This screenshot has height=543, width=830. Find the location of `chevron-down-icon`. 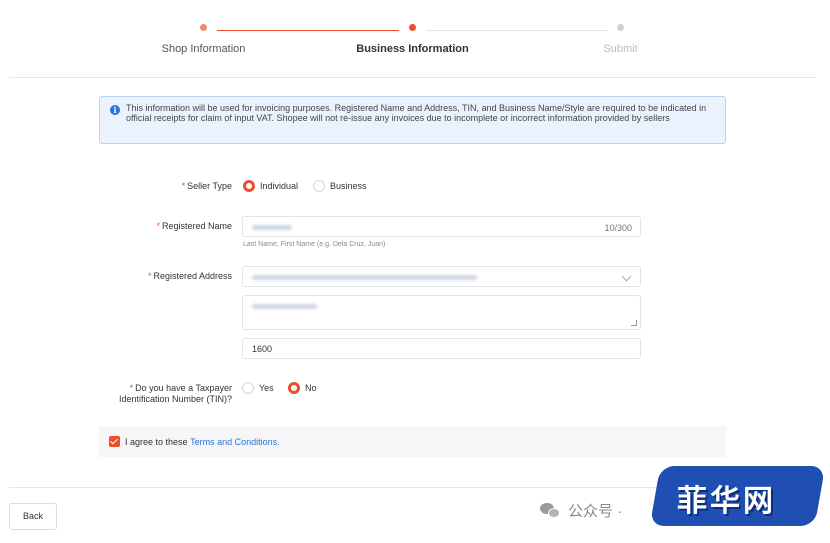

chevron-down-icon is located at coordinates (626, 276).